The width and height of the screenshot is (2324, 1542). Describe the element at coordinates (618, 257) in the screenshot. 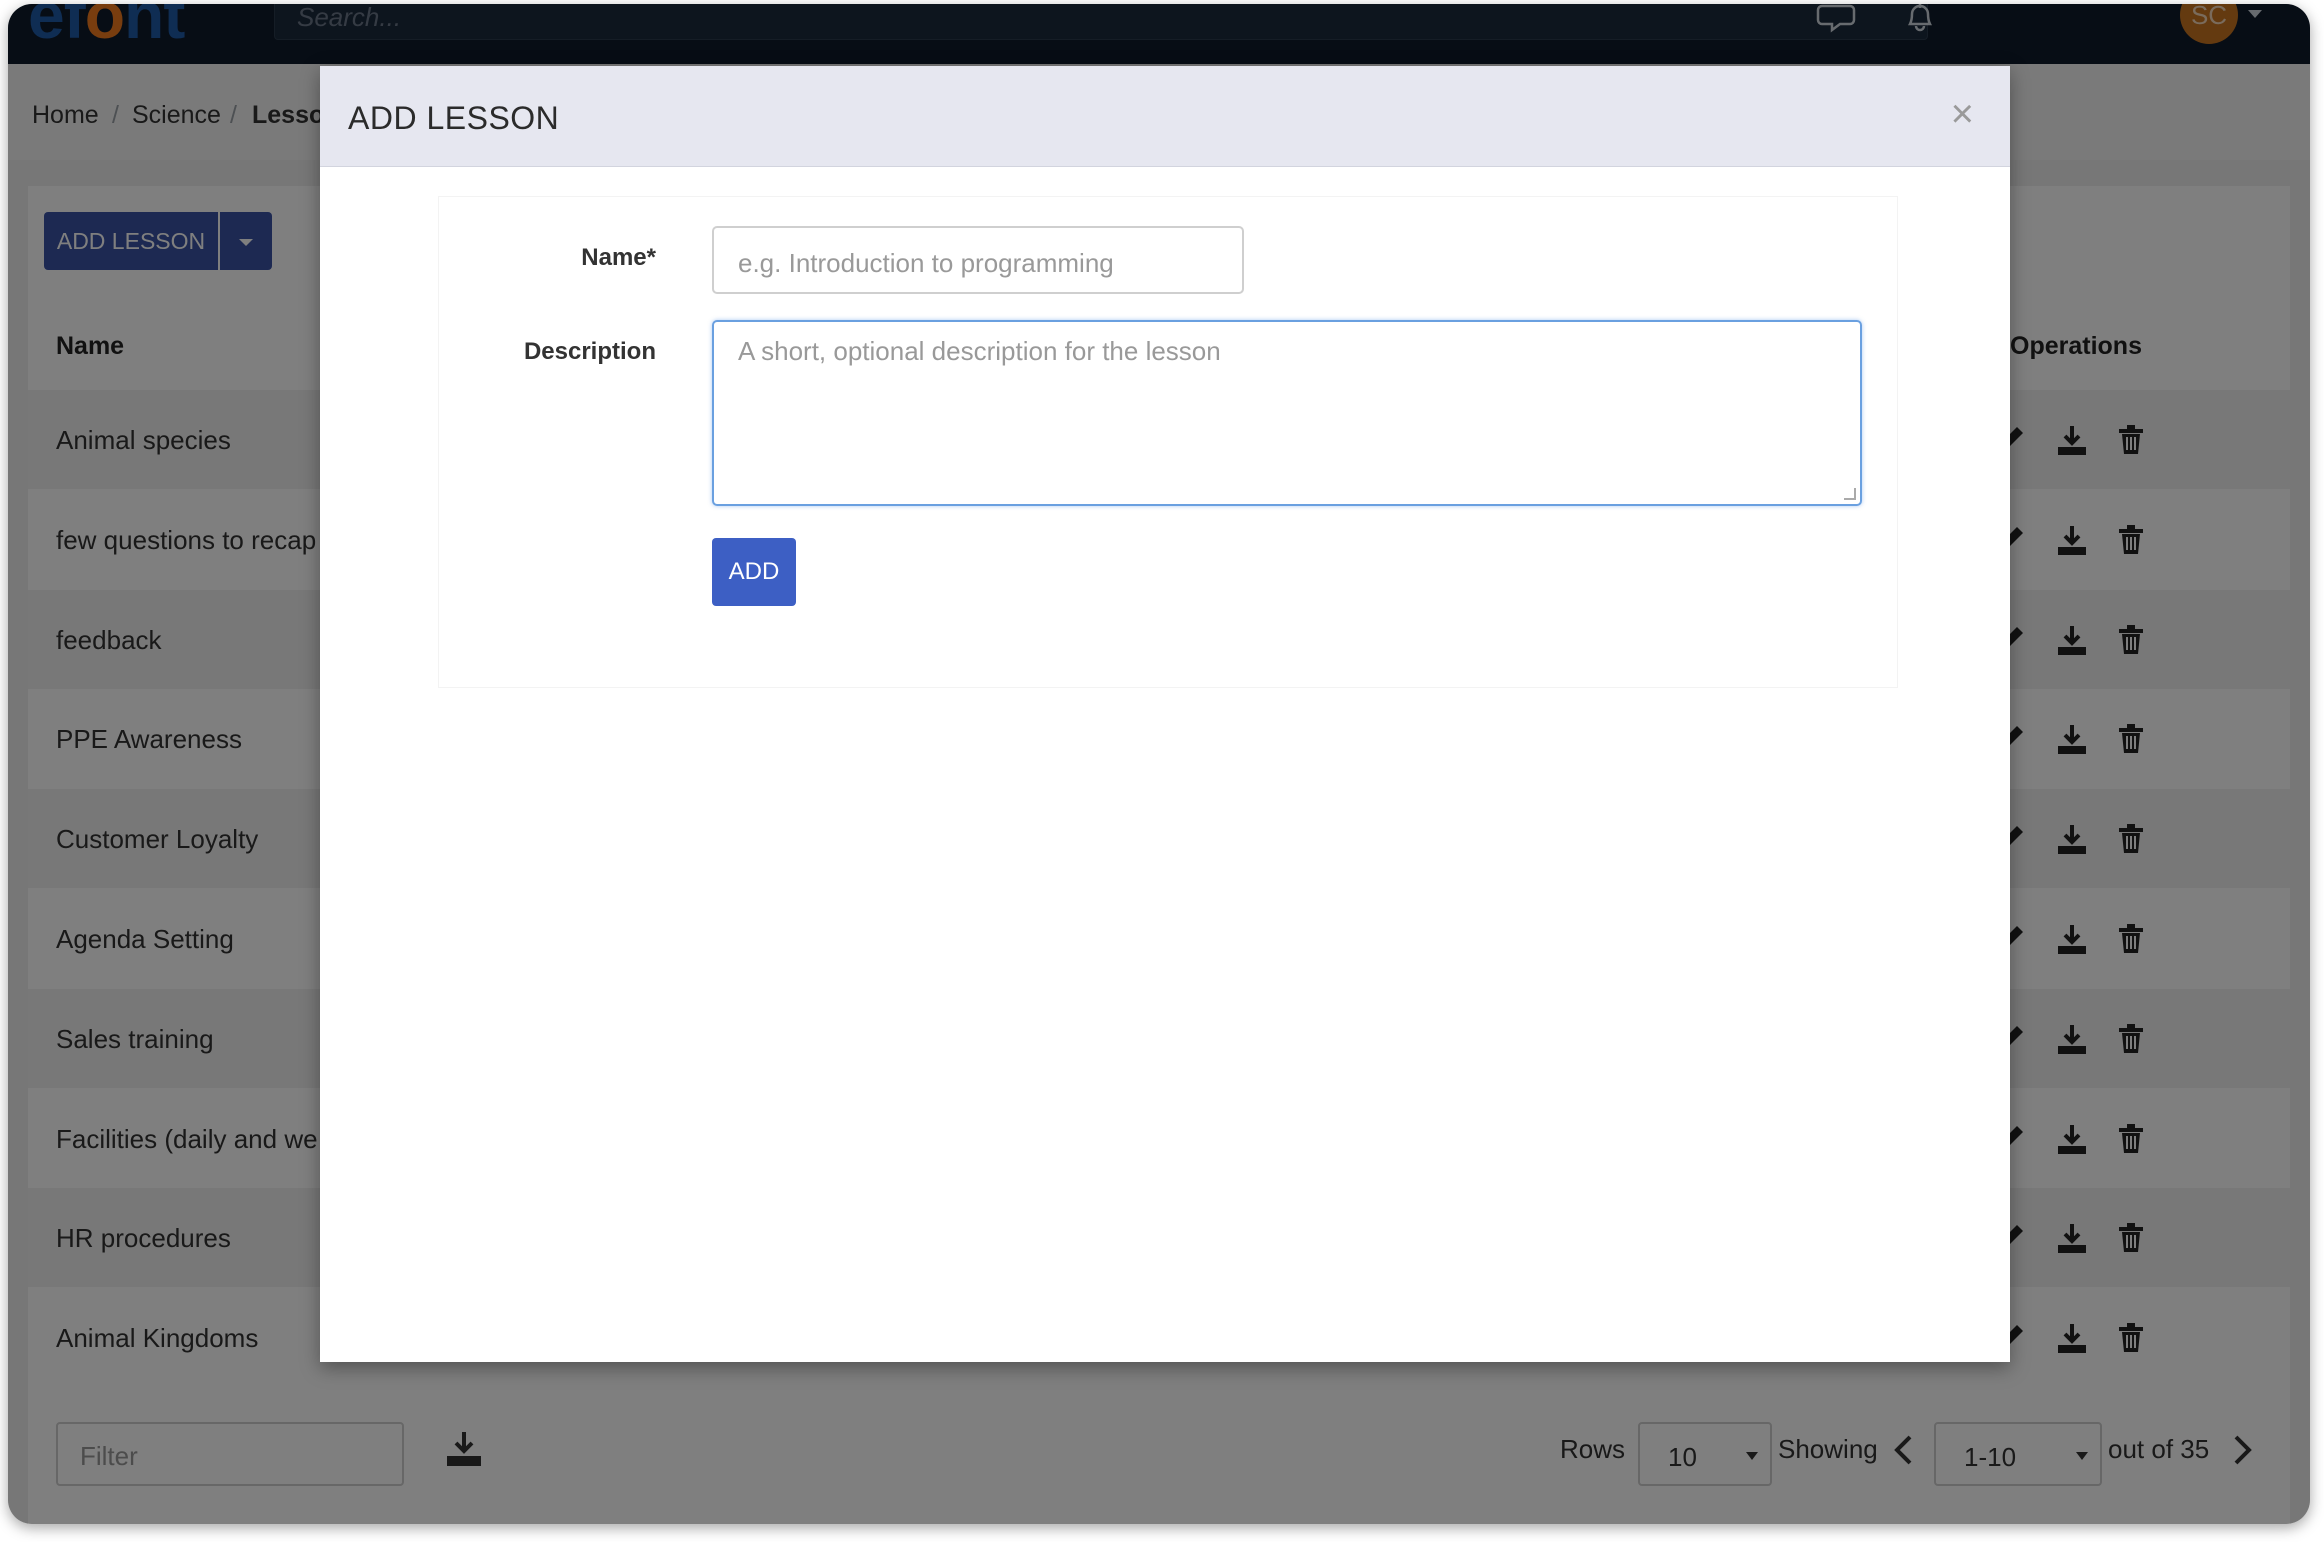

I see `name-label: Name*` at that location.